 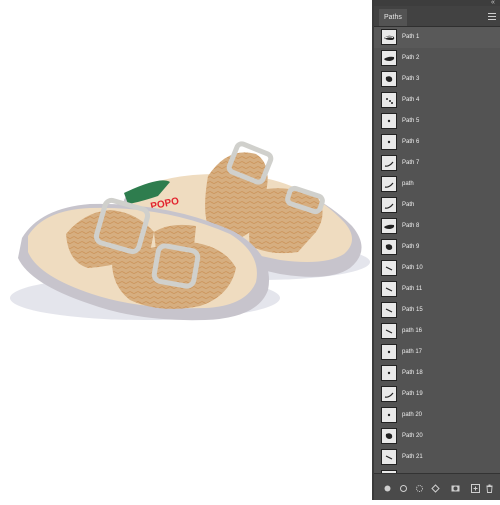 I want to click on path-label: Path 3, so click(x=411, y=79).